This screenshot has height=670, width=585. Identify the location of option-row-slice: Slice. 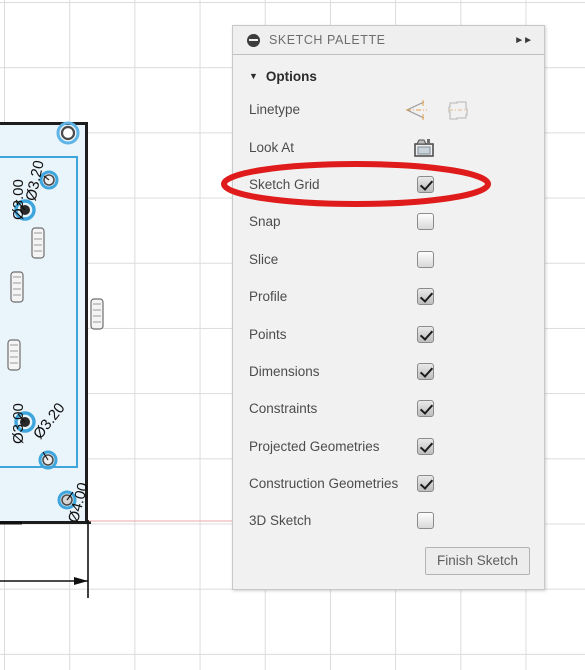
(388, 259).